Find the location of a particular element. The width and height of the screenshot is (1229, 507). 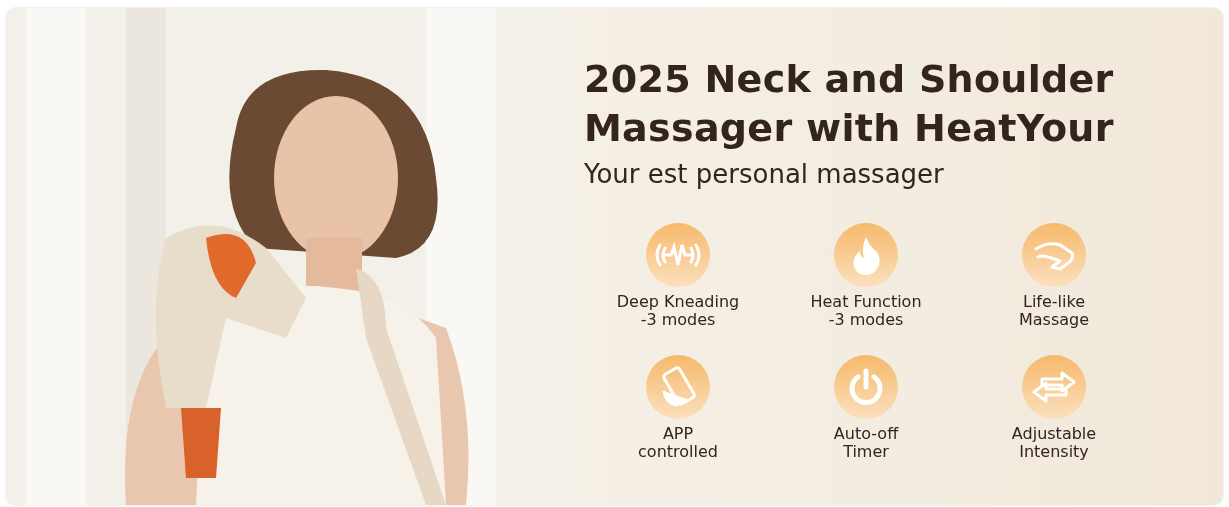

banner-title: 2025 Neck and Shoulder Massager with HeatYour is located at coordinates (849, 104).